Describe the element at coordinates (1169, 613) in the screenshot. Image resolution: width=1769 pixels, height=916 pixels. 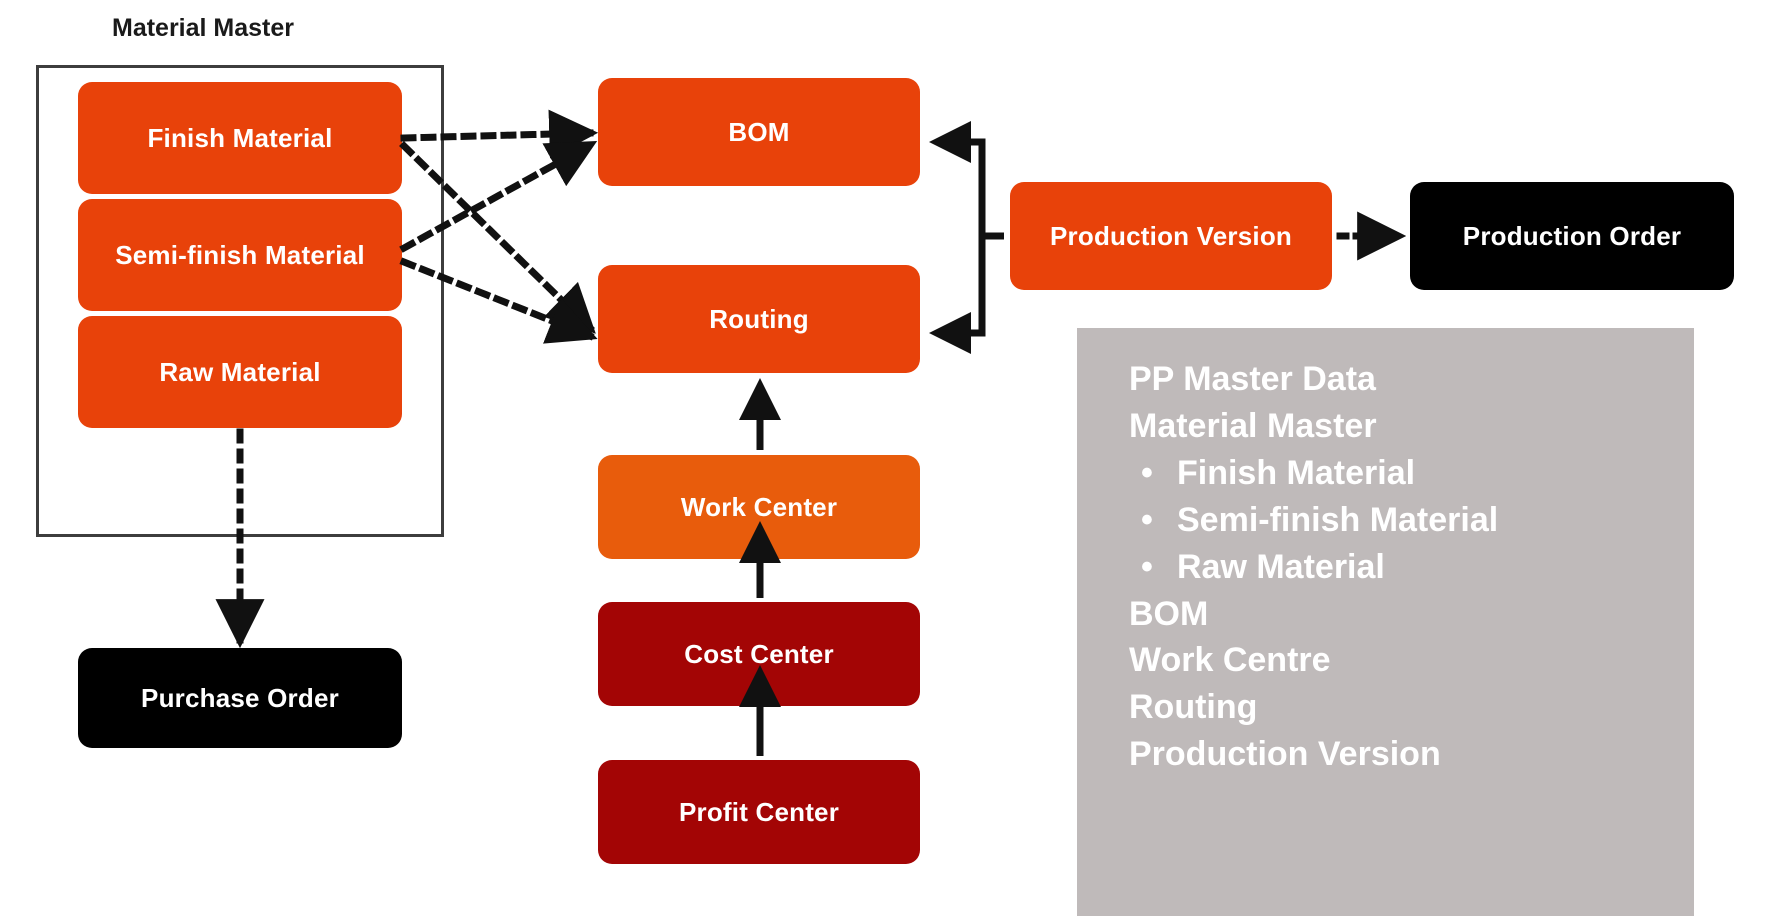
I see `legend-item: BOM` at that location.